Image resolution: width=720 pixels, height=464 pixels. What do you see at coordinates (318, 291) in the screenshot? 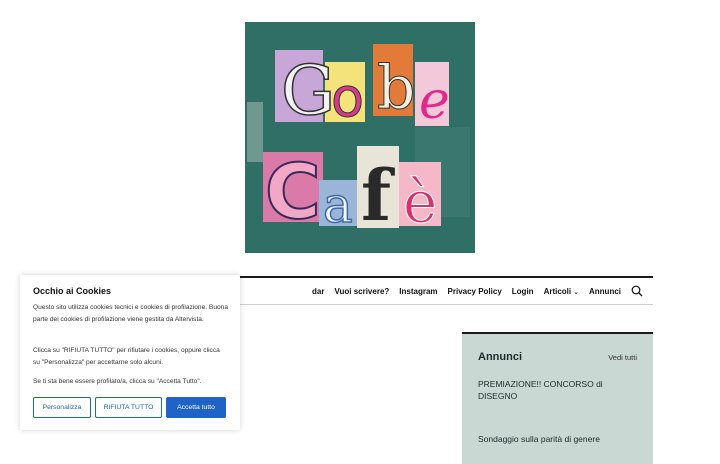
I see `nav-item-calendar: dar` at bounding box center [318, 291].